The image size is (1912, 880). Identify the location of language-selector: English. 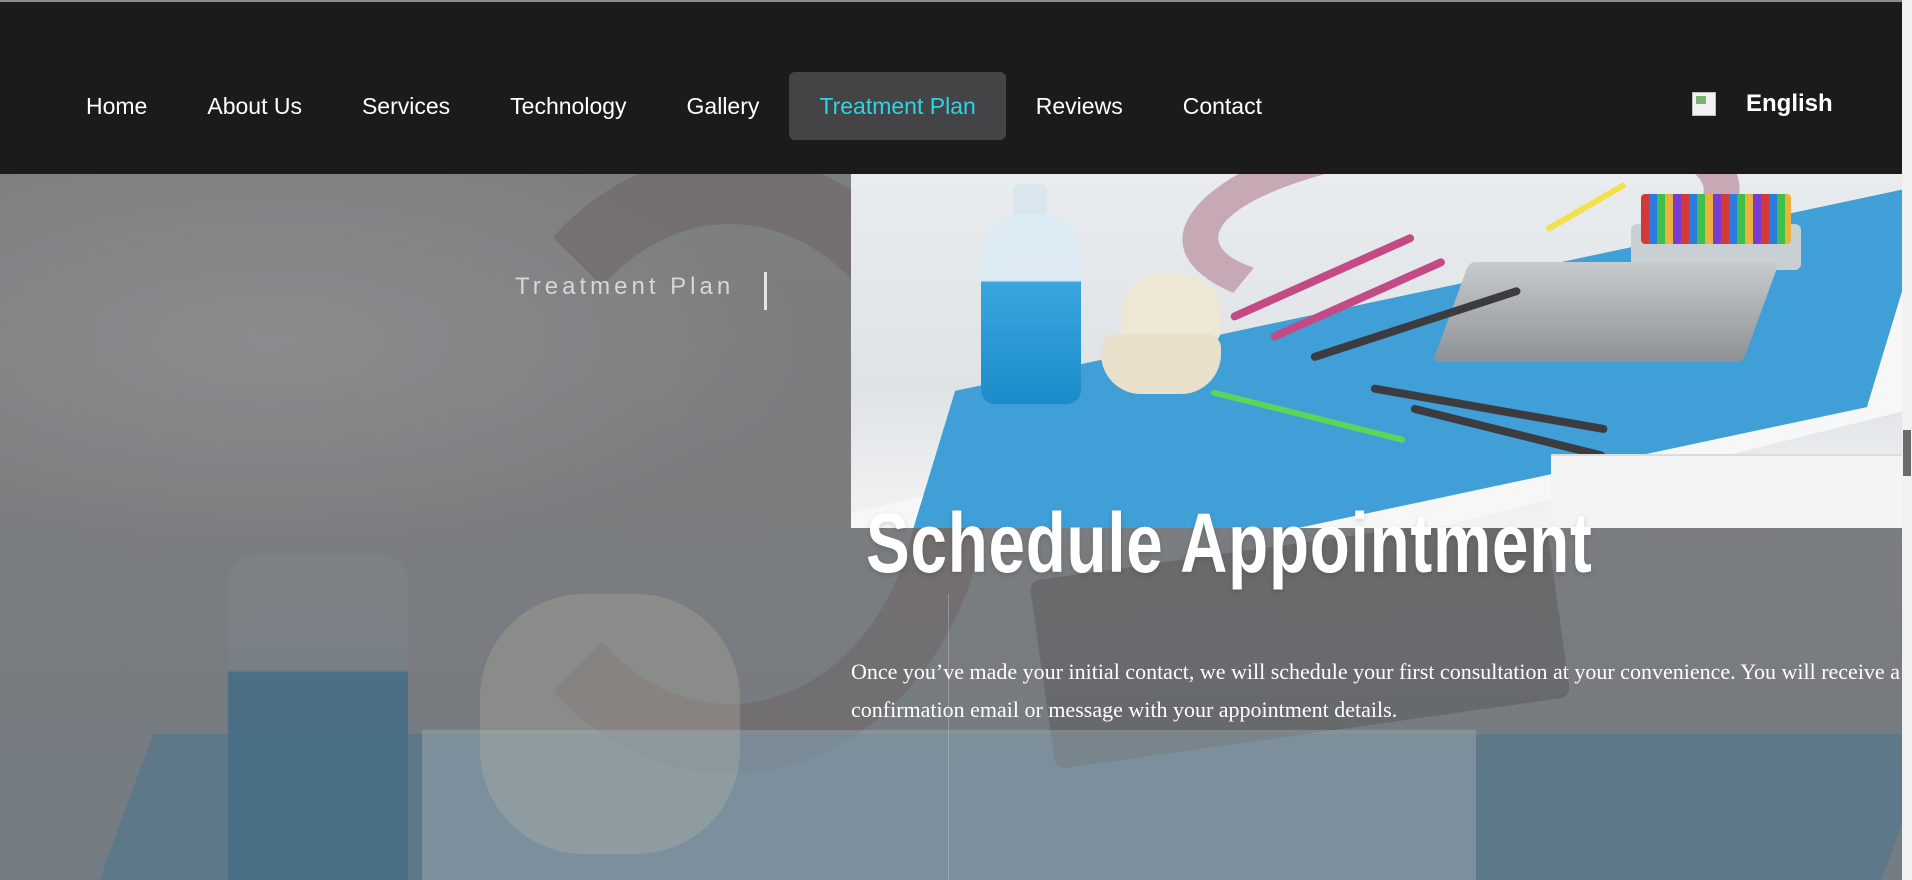
(1762, 104).